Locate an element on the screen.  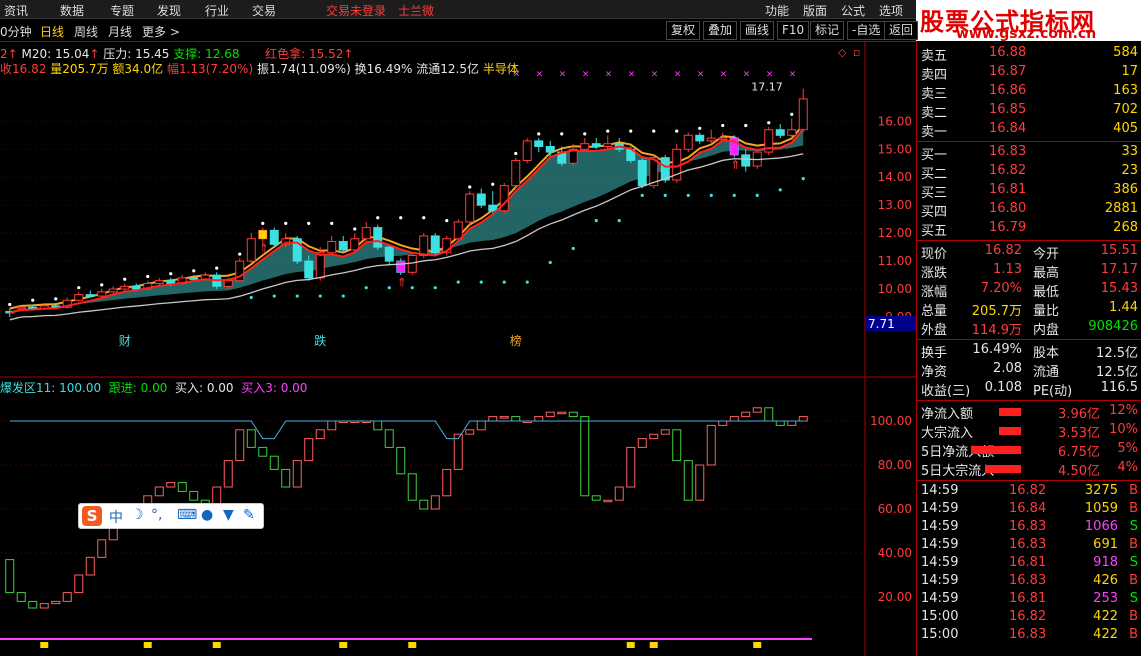
tick-row: 14:59 16.83 691 B is located at coordinates (1029, 544).